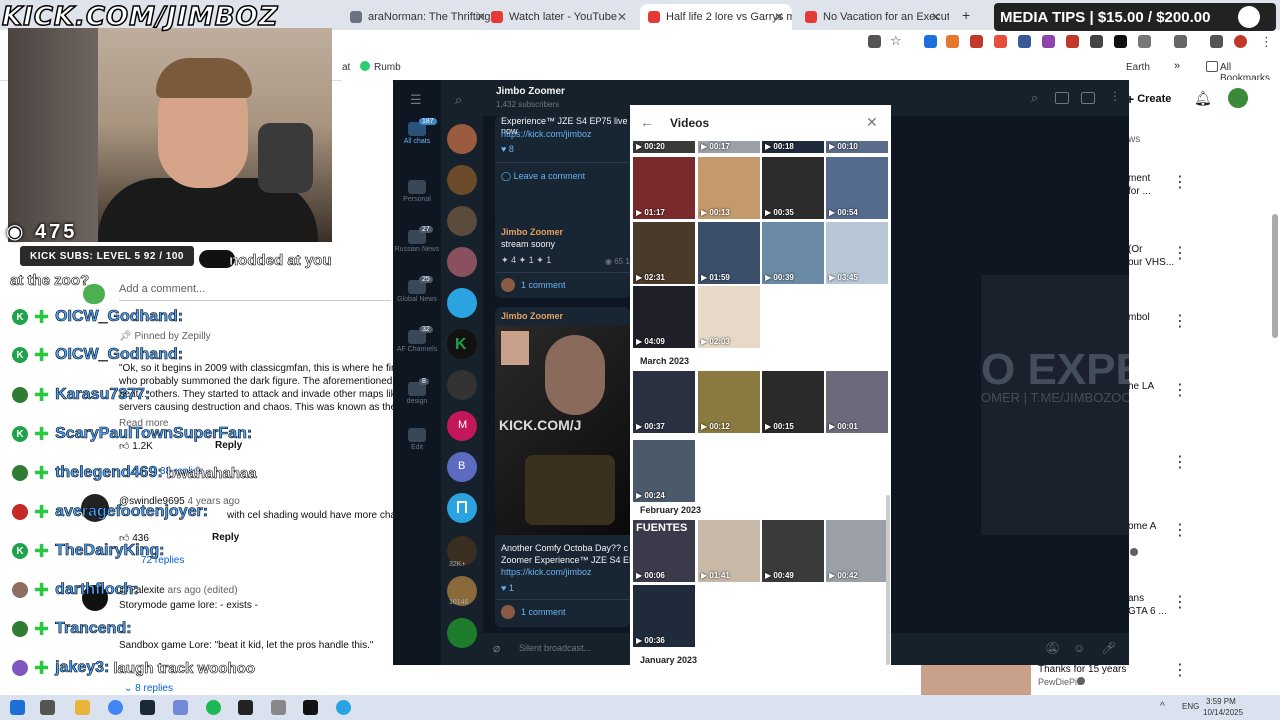  Describe the element at coordinates (225, 537) in the screenshot. I see `reply-button: Reply` at that location.